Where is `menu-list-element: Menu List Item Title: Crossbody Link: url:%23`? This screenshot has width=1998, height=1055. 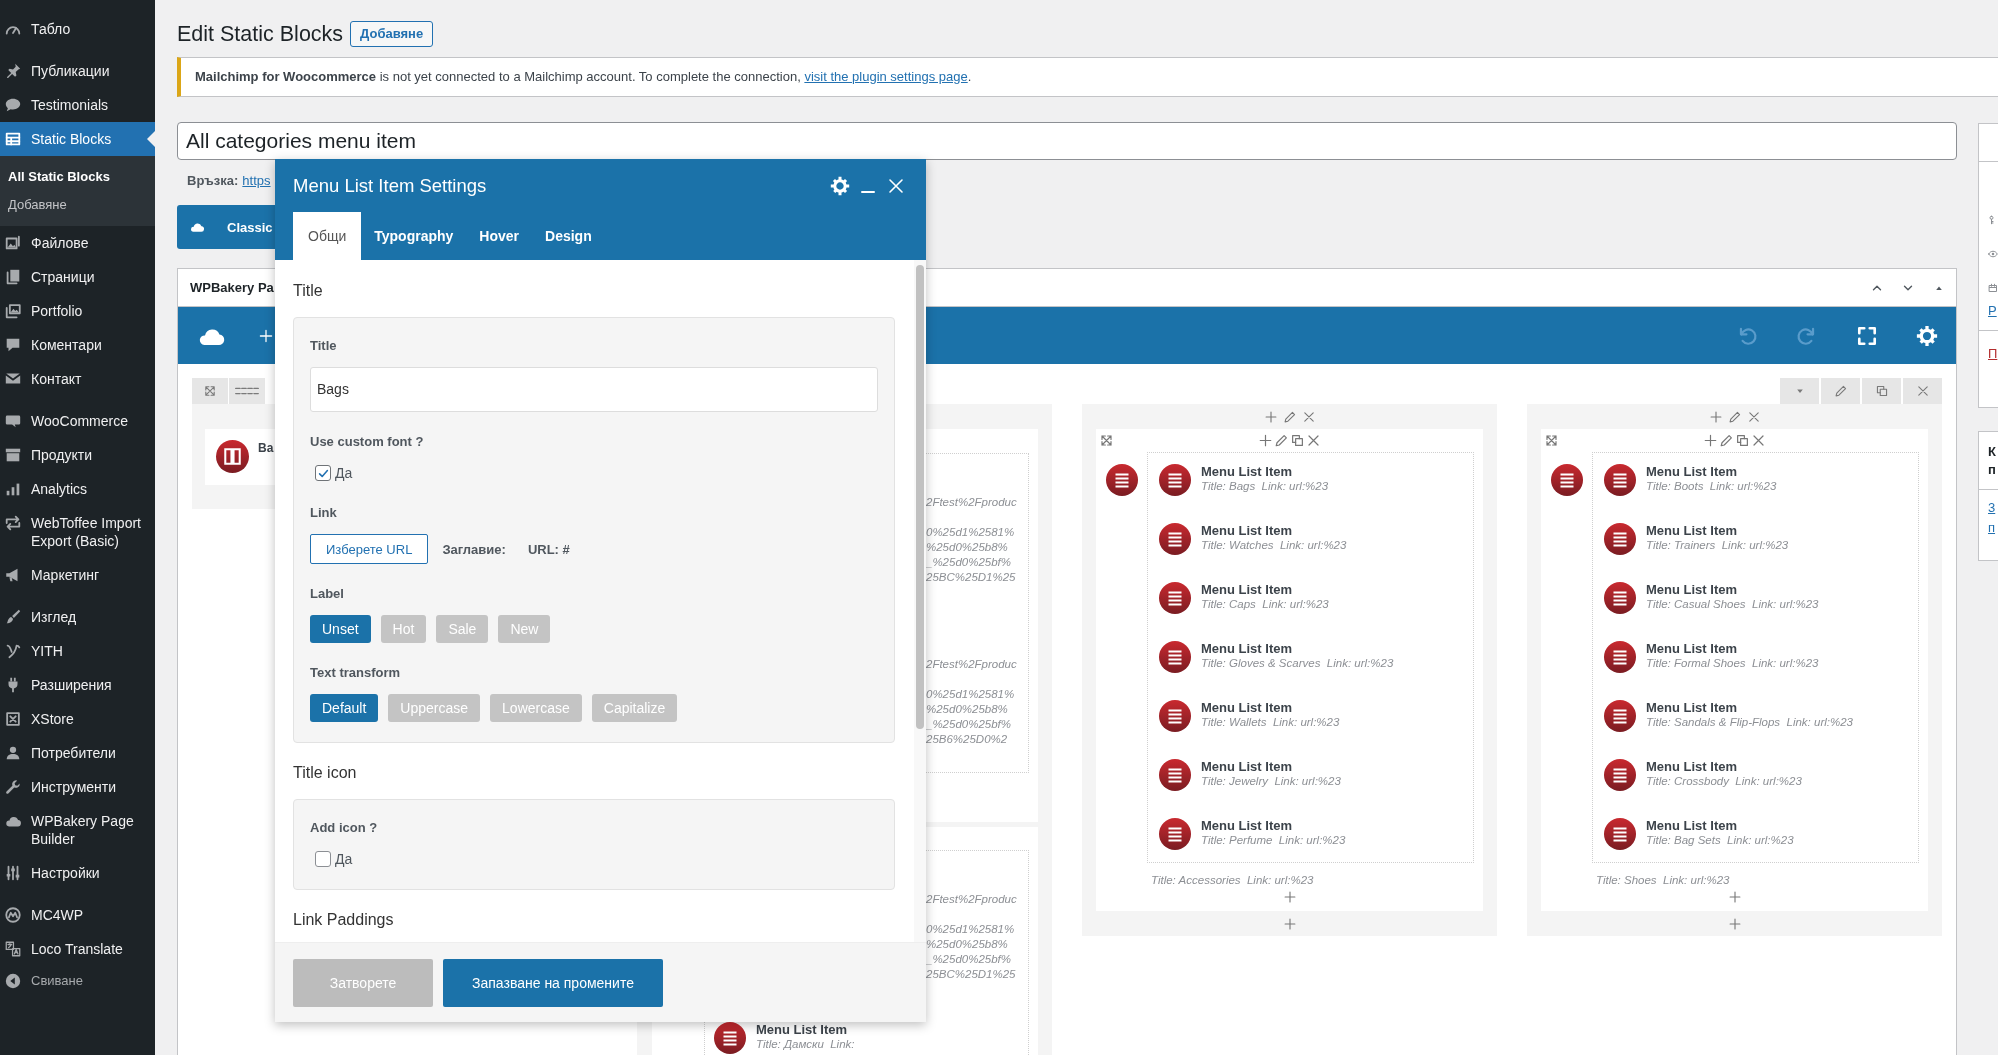
menu-list-element: Menu List Item Title: Crossbody Link: url:%23 is located at coordinates (1761, 775).